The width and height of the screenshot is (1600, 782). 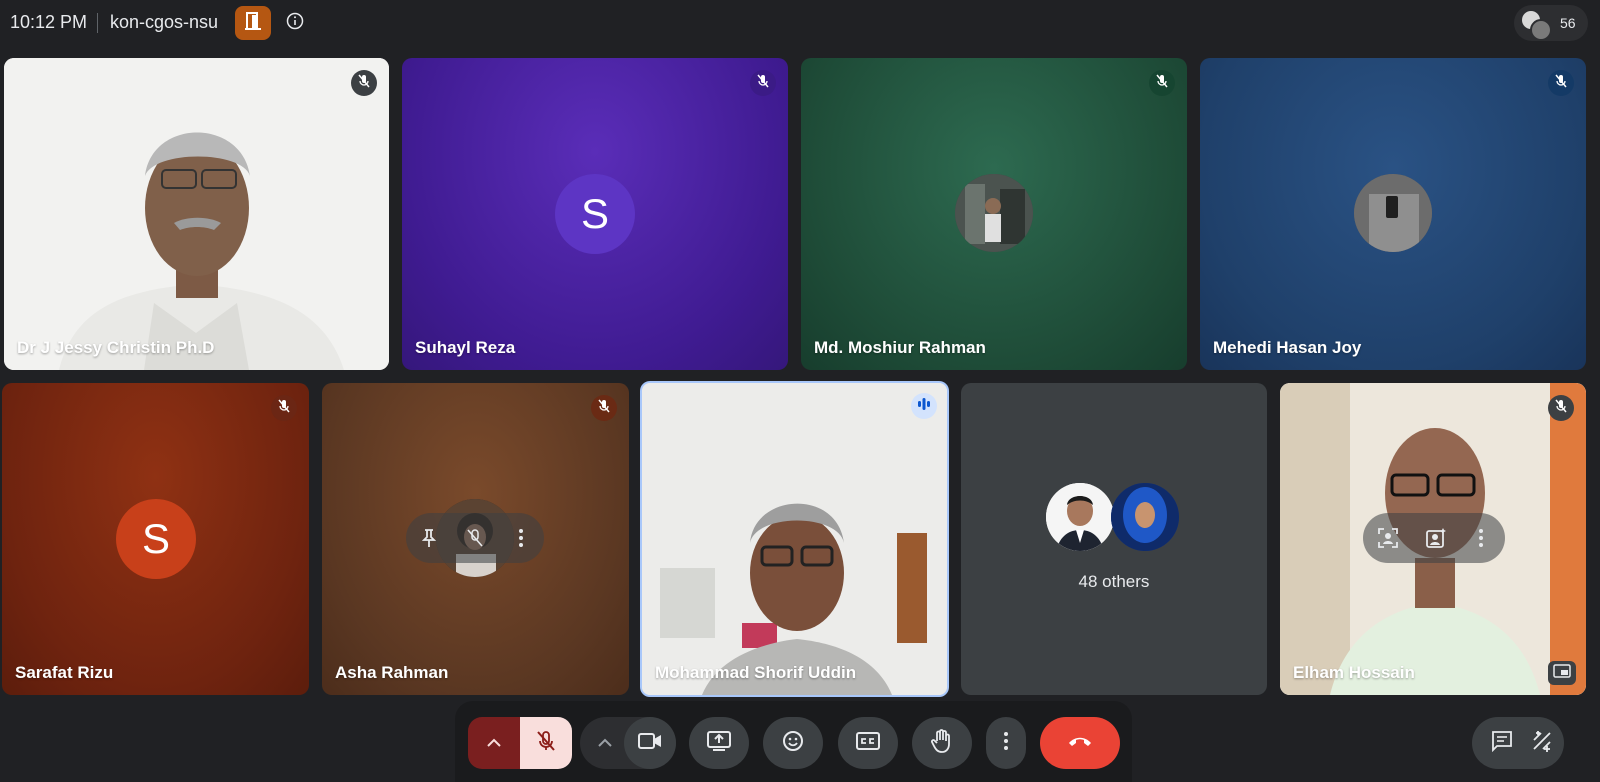 I want to click on captions-button, so click(x=868, y=743).